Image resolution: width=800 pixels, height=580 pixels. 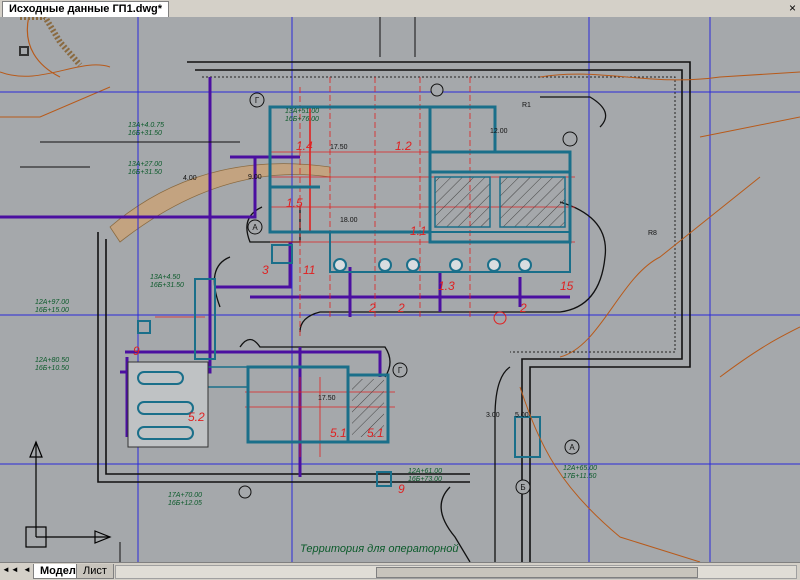 What do you see at coordinates (425, 471) in the screenshot?
I see `svg-text: 12А+61.00` at bounding box center [425, 471].